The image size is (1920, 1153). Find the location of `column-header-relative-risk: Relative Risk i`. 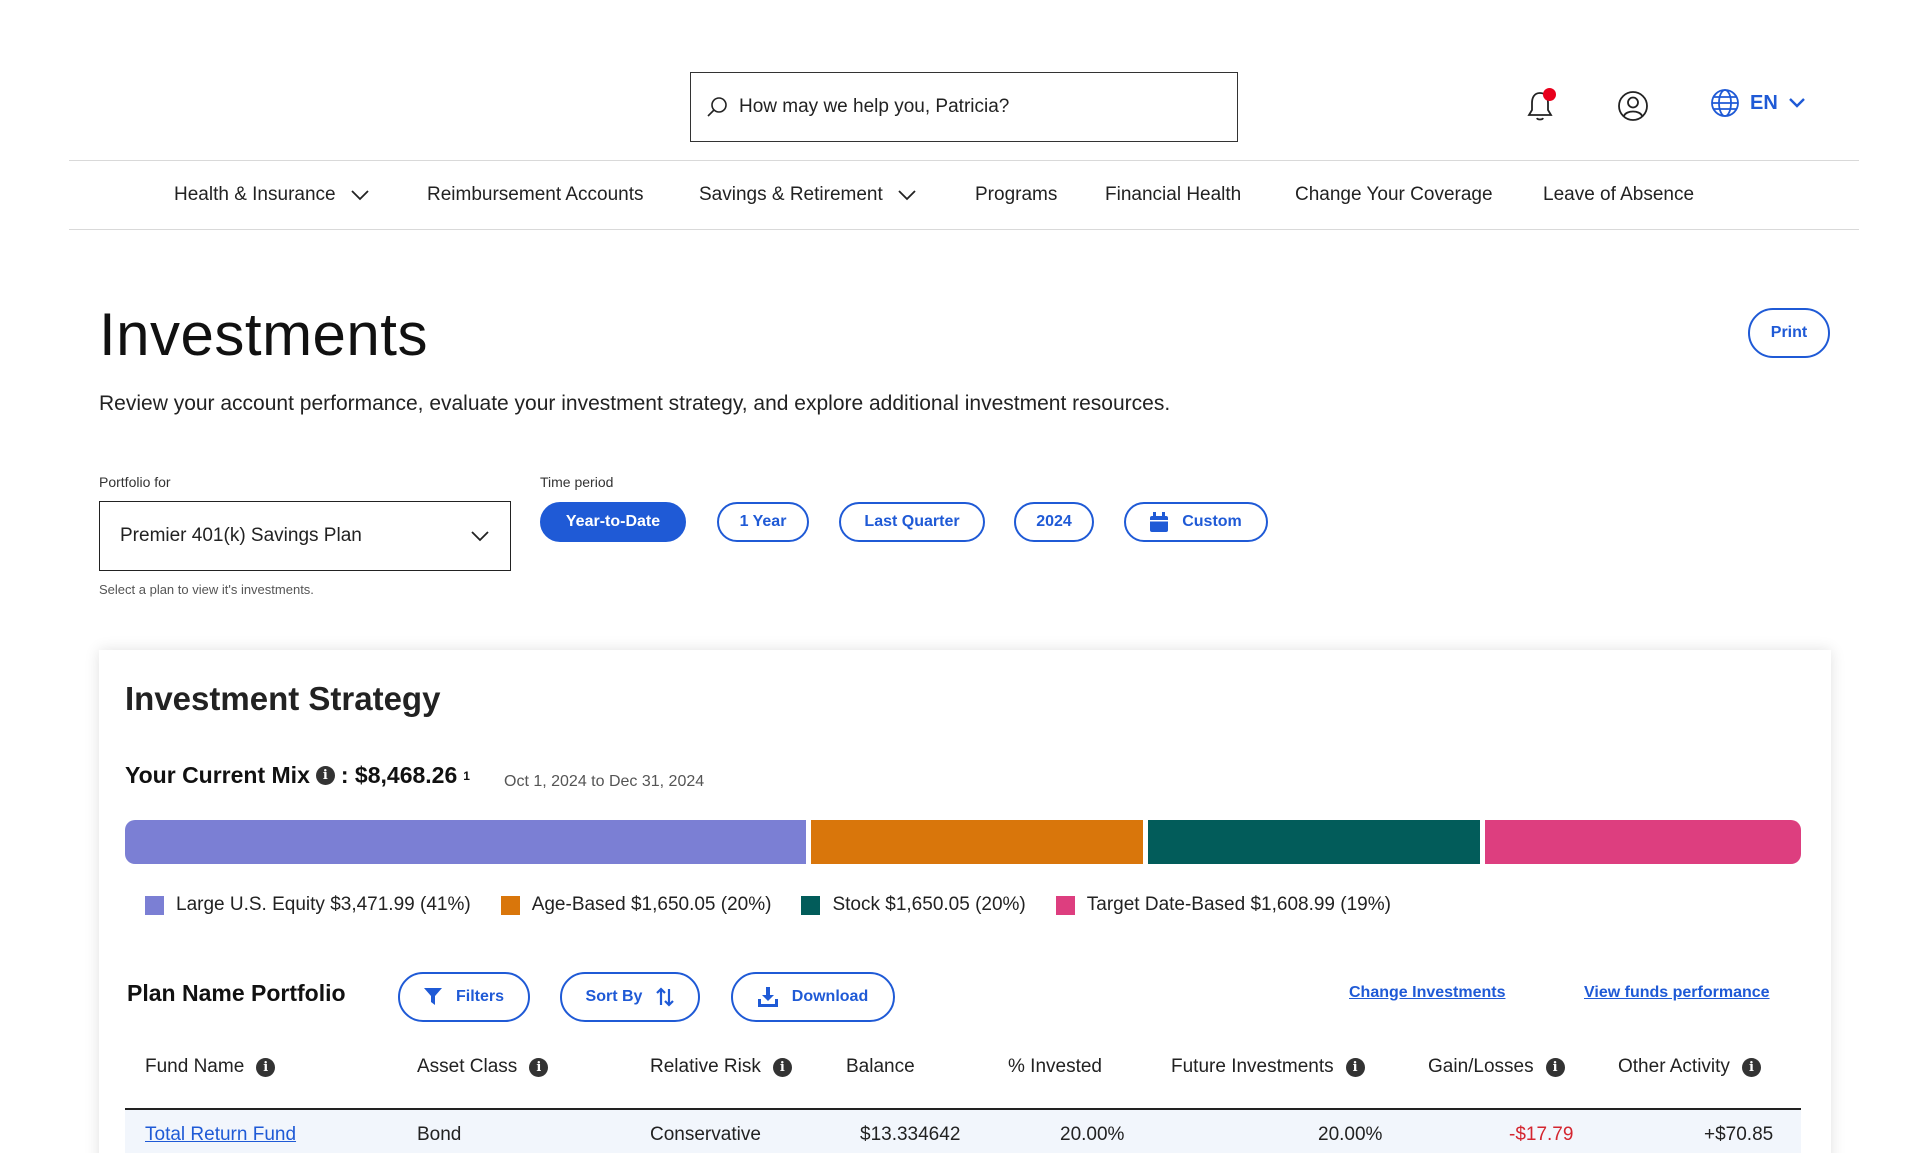

column-header-relative-risk: Relative Risk i is located at coordinates (721, 1067).